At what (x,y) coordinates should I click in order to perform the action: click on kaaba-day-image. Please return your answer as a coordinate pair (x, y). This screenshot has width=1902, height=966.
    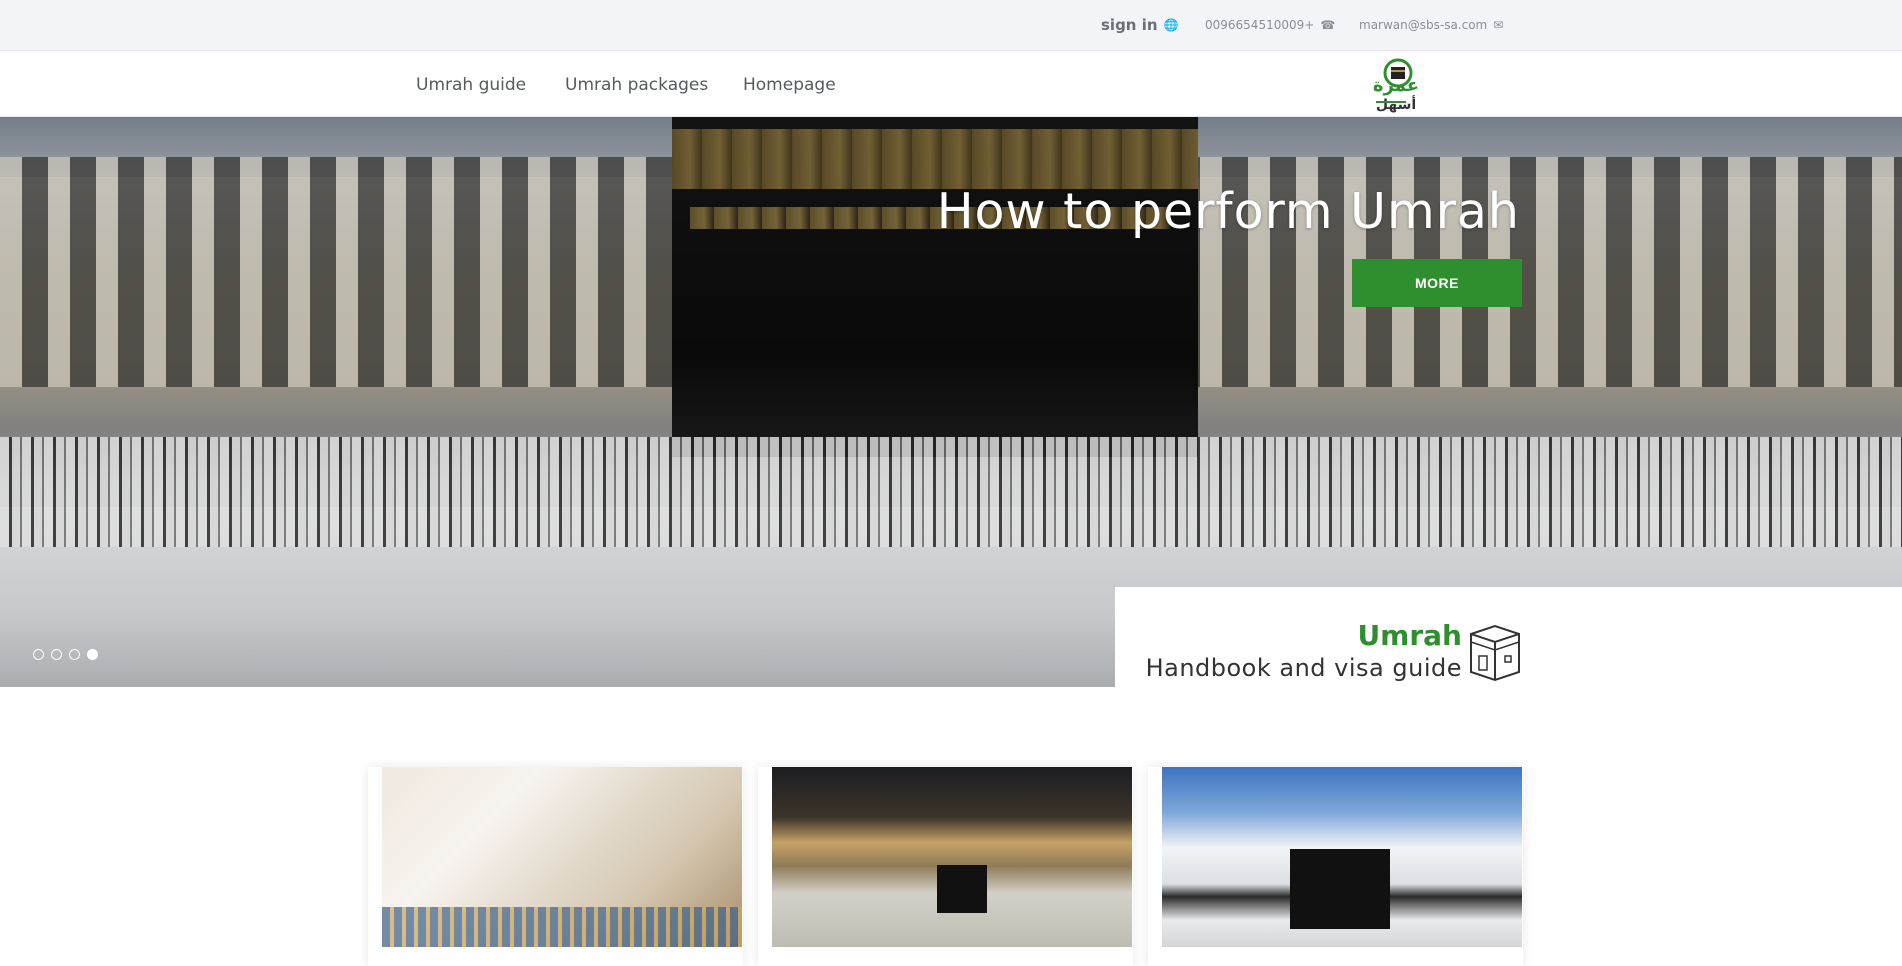
    Looking at the image, I should click on (1342, 857).